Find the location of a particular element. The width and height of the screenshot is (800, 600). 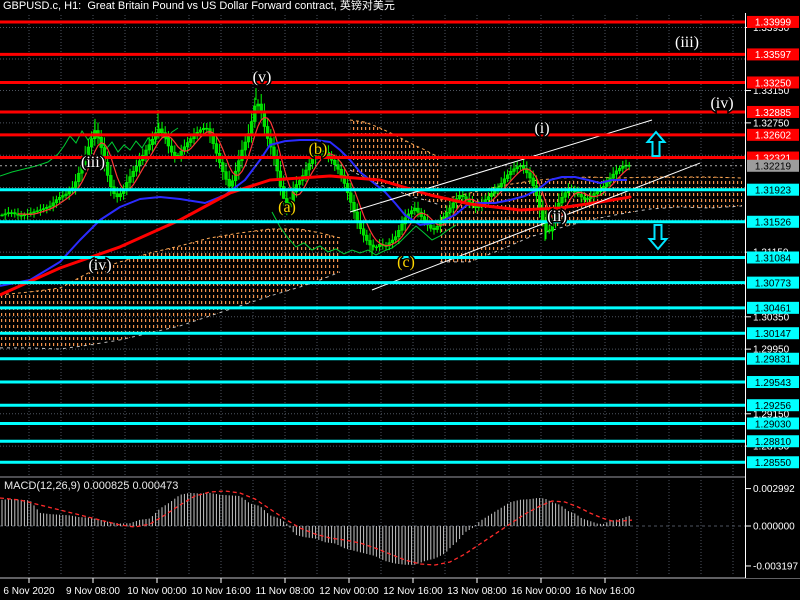

wave-label-1: (iv) is located at coordinates (100, 266).